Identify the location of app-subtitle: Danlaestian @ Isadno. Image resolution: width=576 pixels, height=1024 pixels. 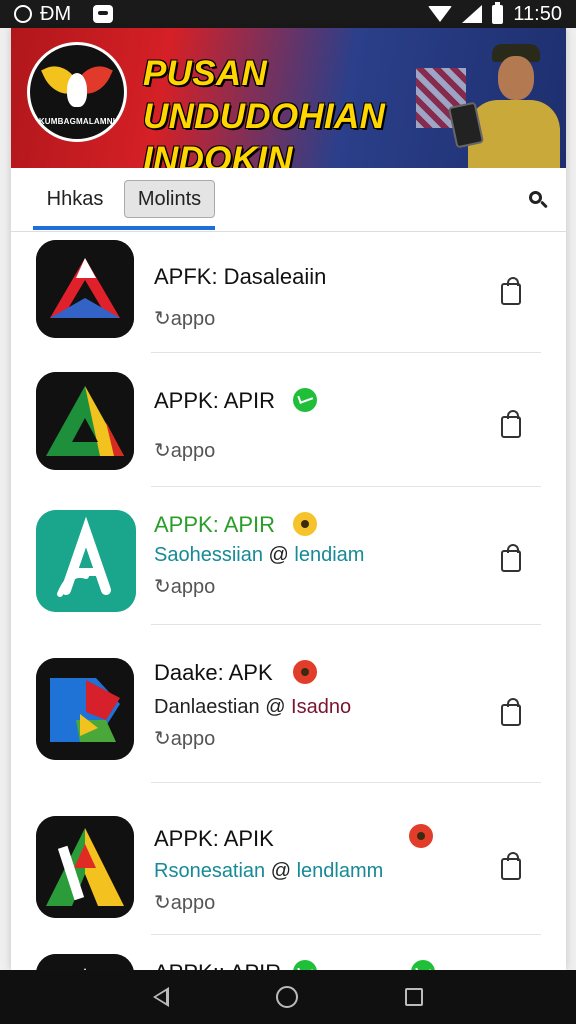
(252, 707).